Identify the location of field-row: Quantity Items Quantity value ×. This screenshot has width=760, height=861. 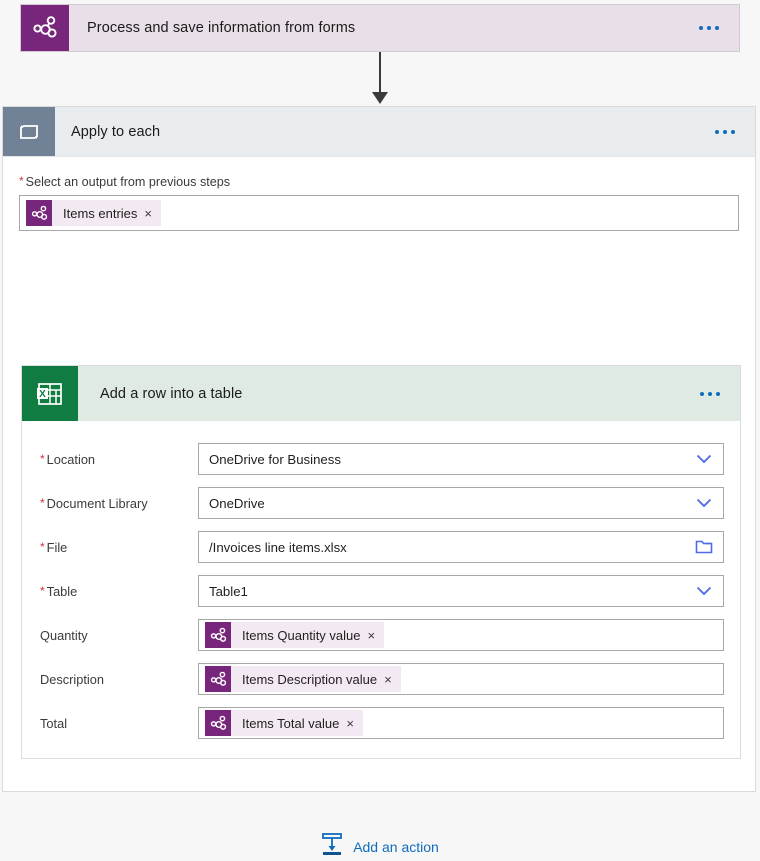
(382, 635).